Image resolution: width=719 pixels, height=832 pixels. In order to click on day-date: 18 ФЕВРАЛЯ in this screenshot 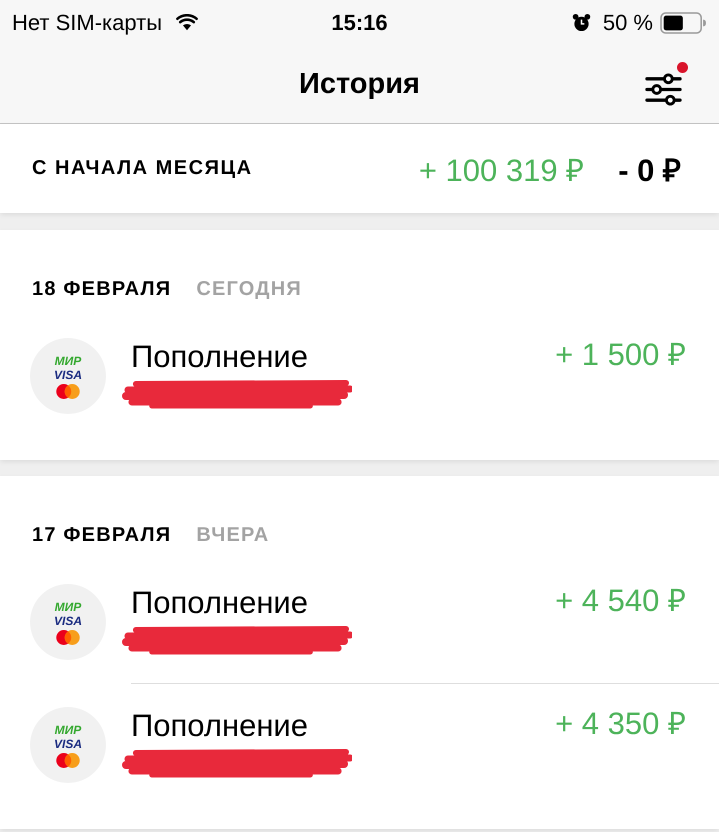, I will do `click(102, 289)`.